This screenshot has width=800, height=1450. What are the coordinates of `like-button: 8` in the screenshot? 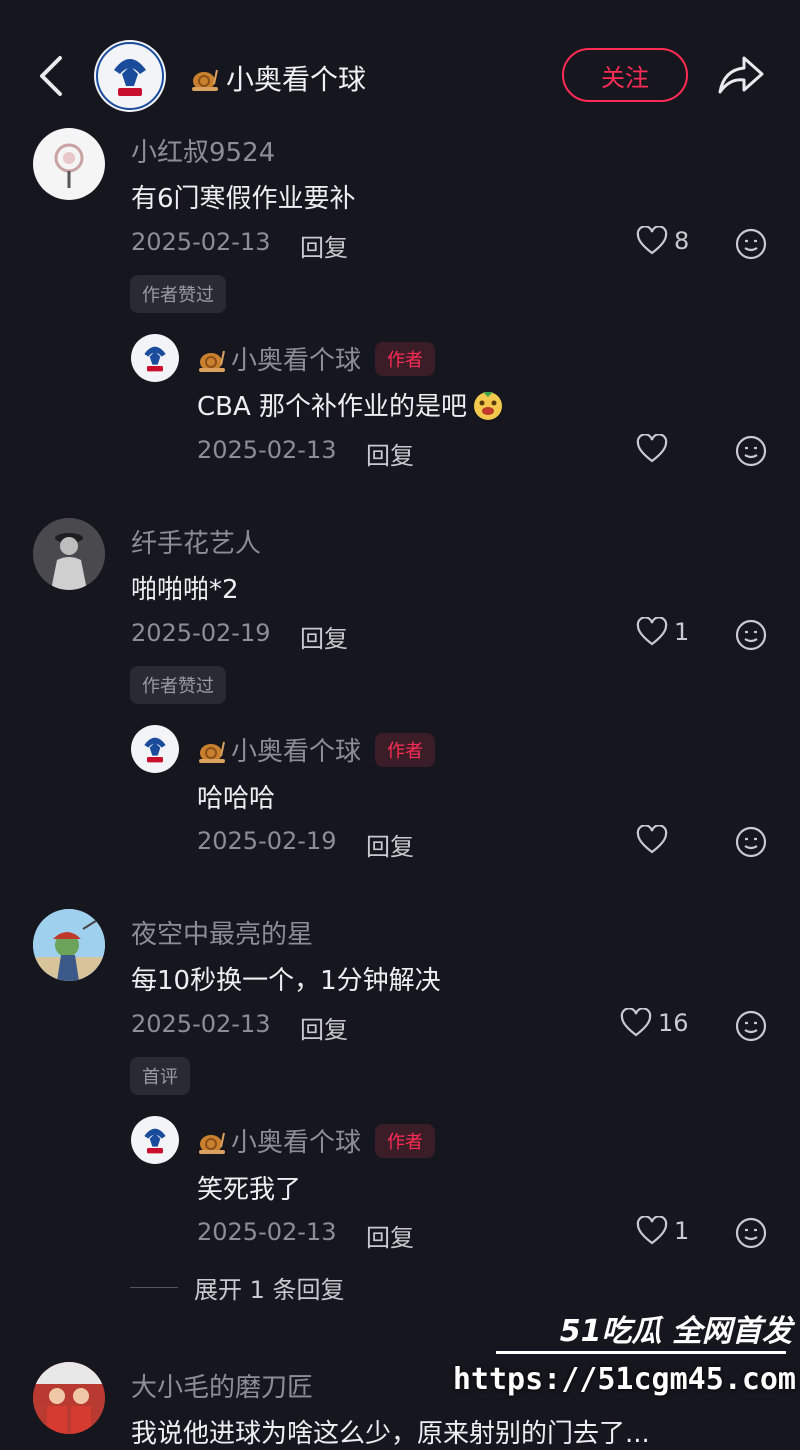 It's located at (662, 241).